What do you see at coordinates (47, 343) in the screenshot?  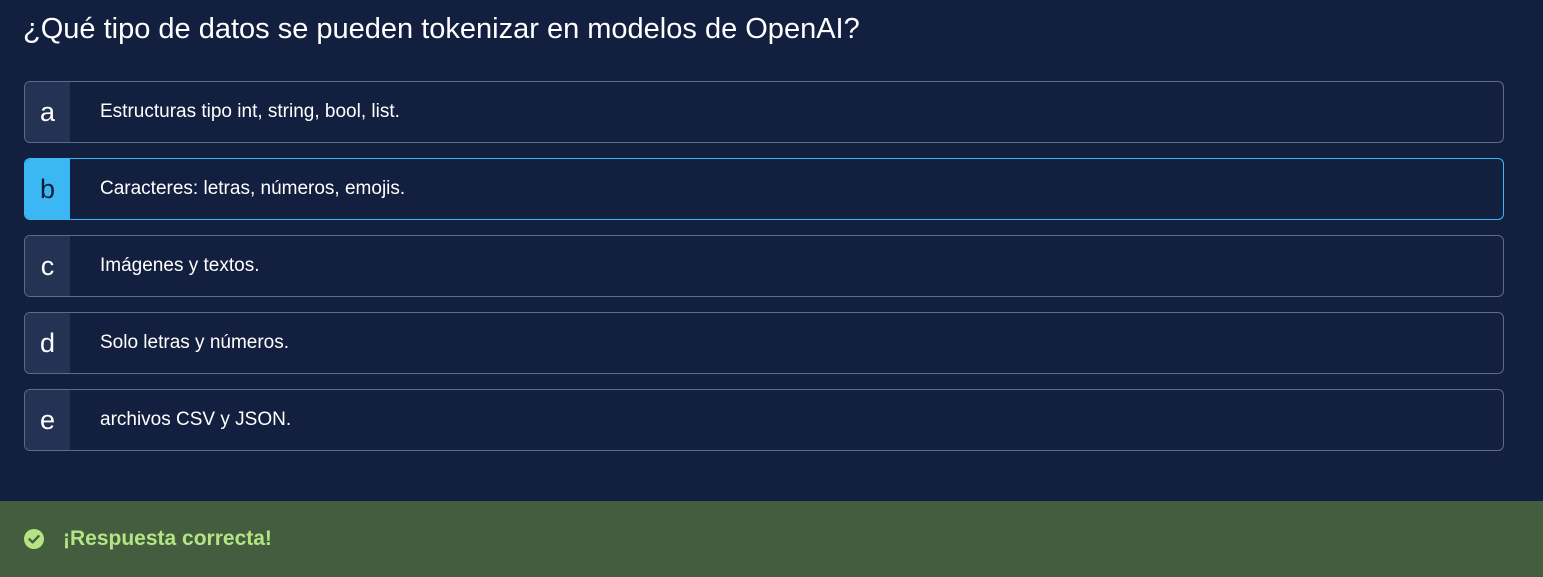 I see `option-letter: d` at bounding box center [47, 343].